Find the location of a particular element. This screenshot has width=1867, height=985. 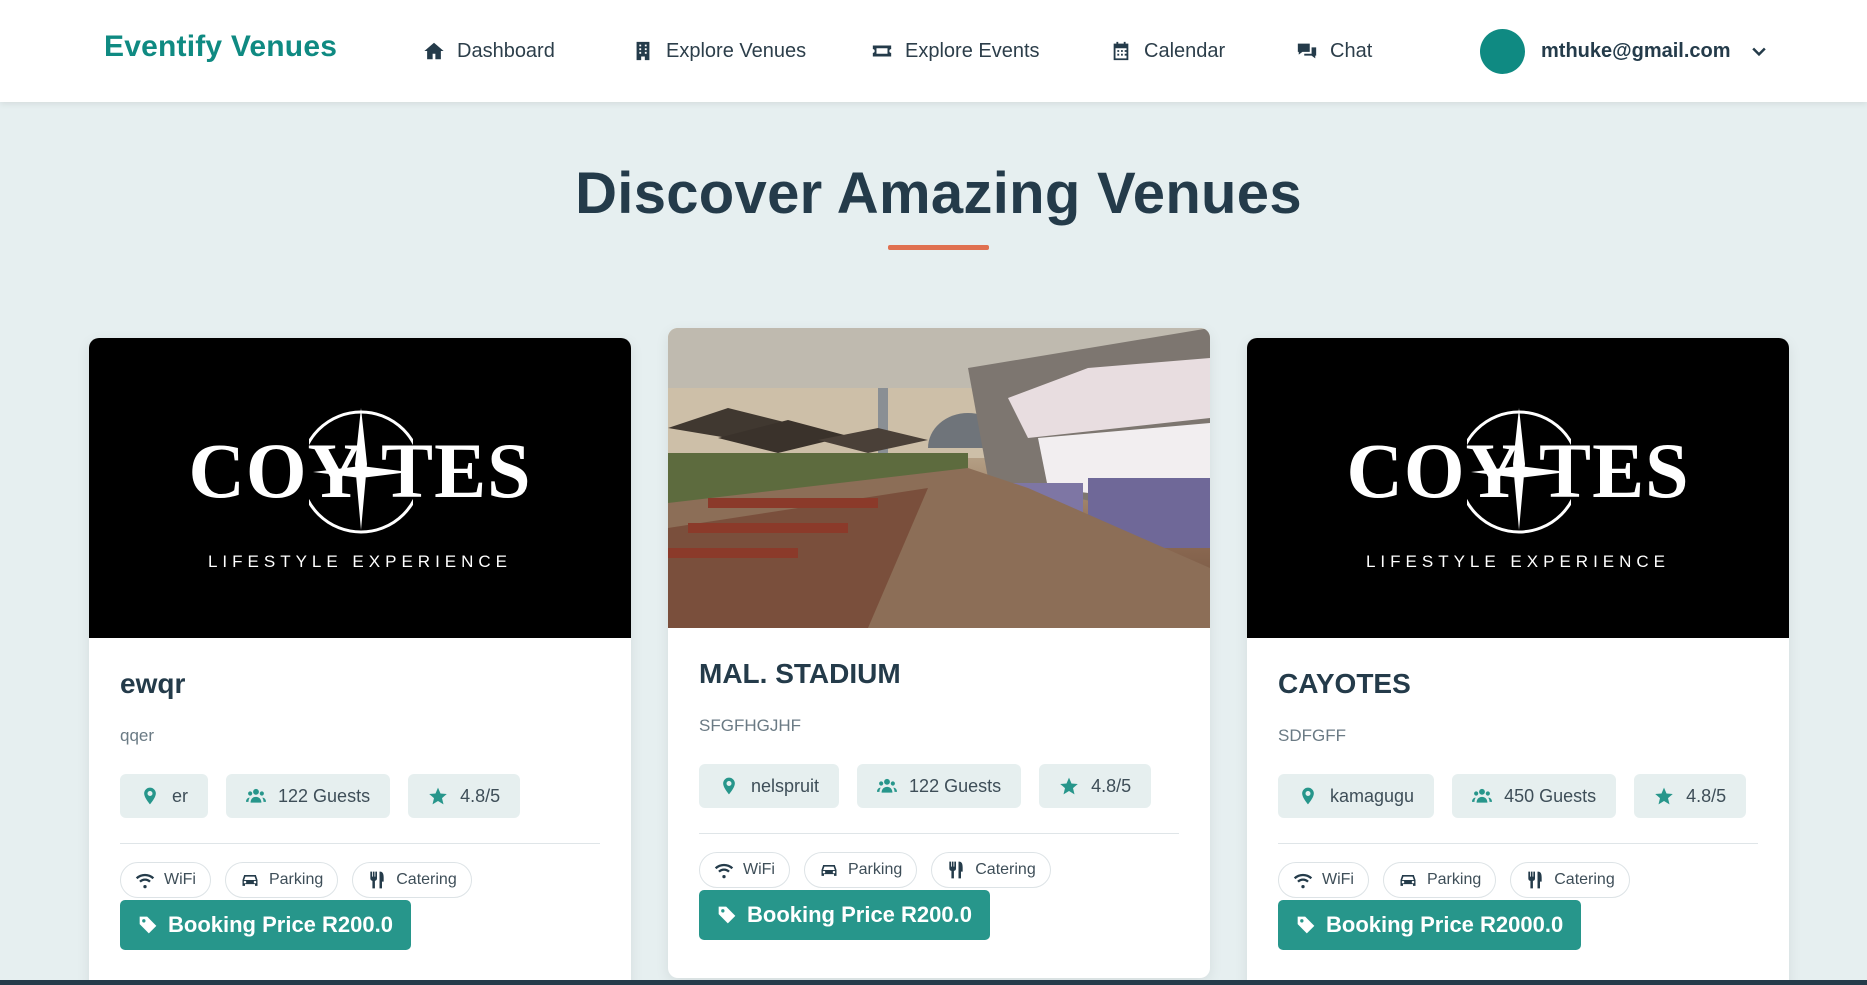

avatar is located at coordinates (1502, 51).